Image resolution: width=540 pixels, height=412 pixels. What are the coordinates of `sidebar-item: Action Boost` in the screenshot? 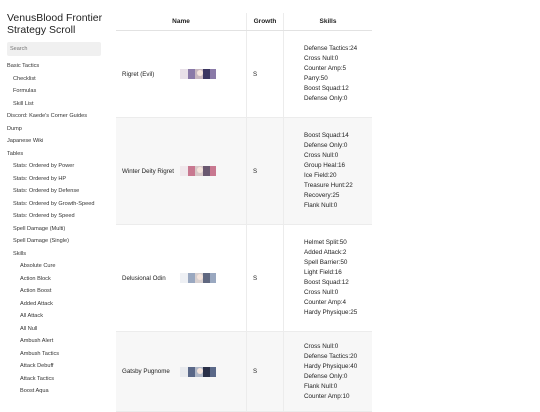 It's located at (57, 291).